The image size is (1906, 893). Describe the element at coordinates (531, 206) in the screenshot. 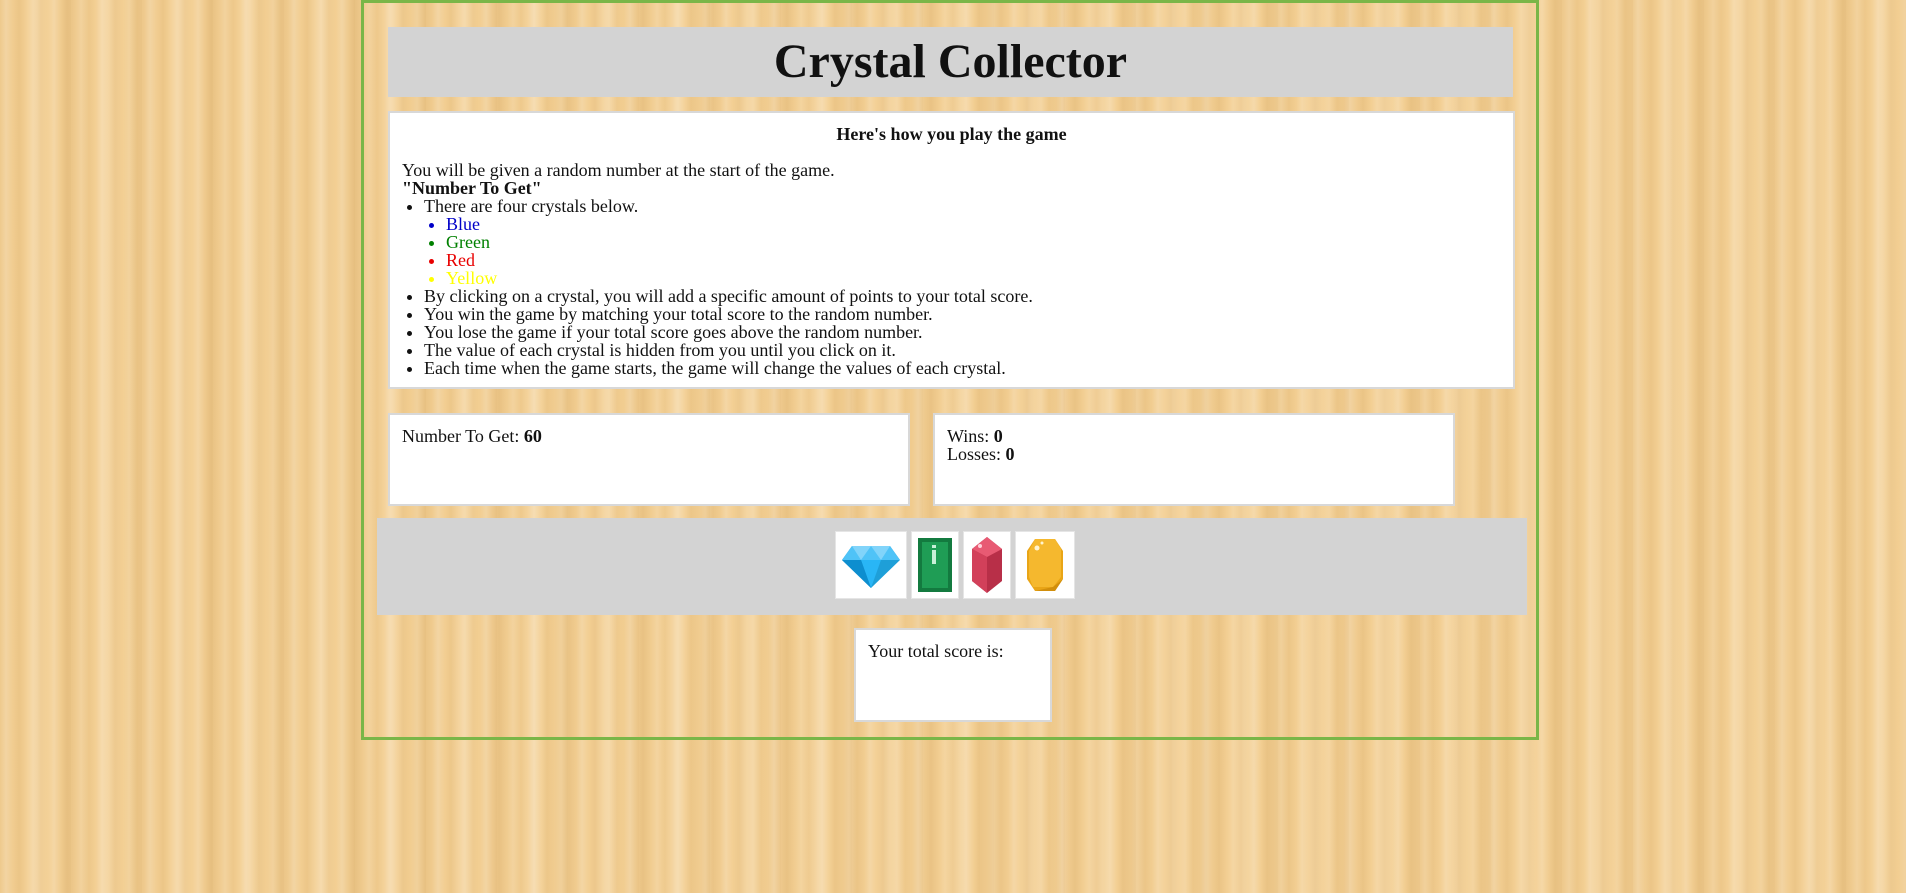

I see `rule-text: There are four crystals below.` at that location.